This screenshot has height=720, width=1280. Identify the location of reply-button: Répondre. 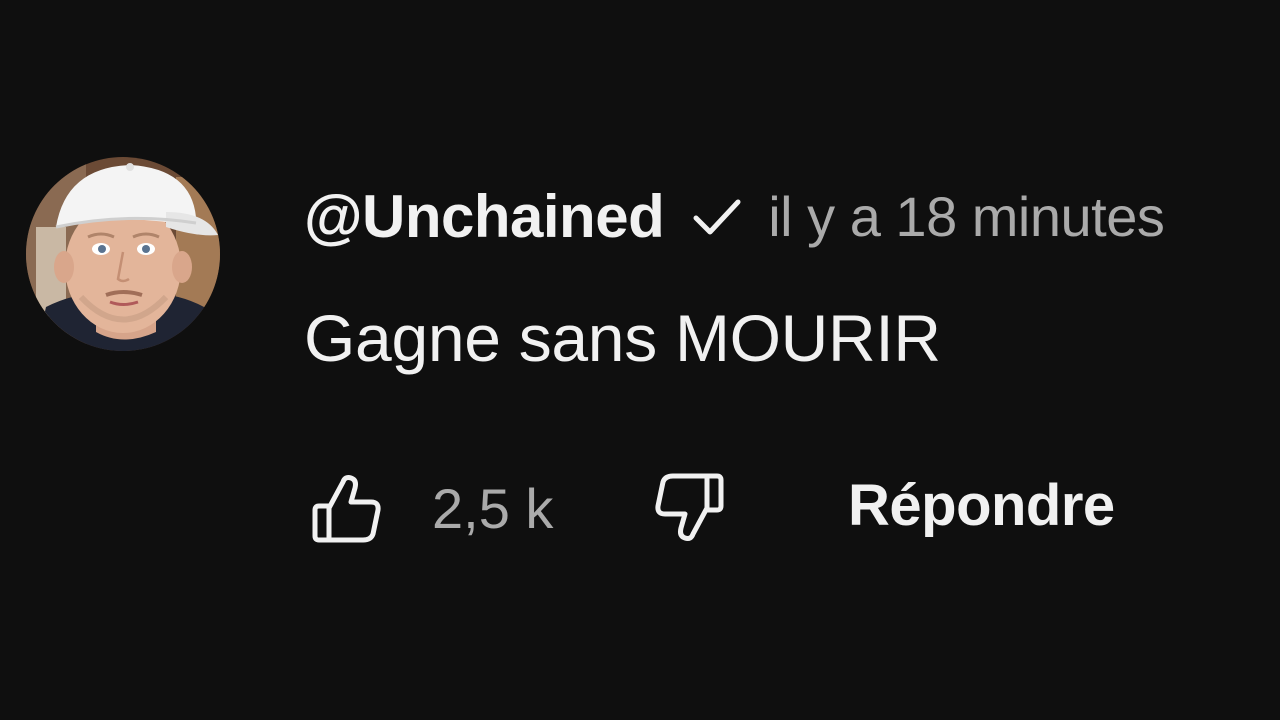
(981, 505).